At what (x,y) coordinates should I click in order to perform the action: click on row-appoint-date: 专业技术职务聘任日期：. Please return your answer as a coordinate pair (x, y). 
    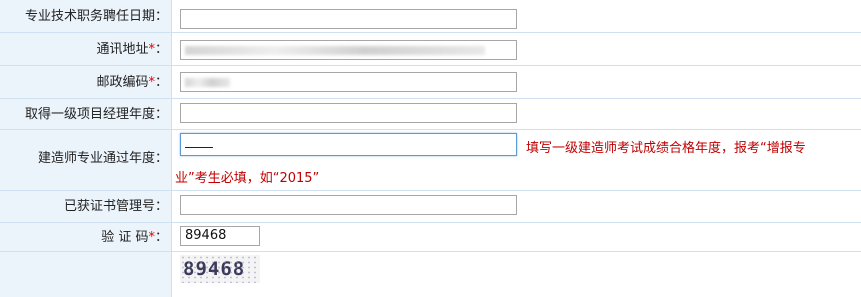
    Looking at the image, I should click on (430, 16).